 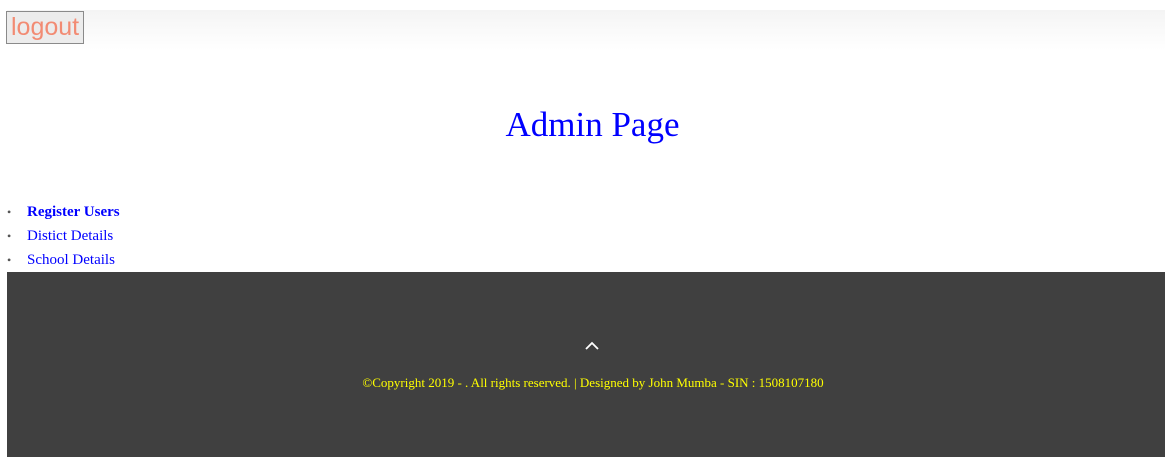 I want to click on page-title: Admin Page, so click(x=592, y=124).